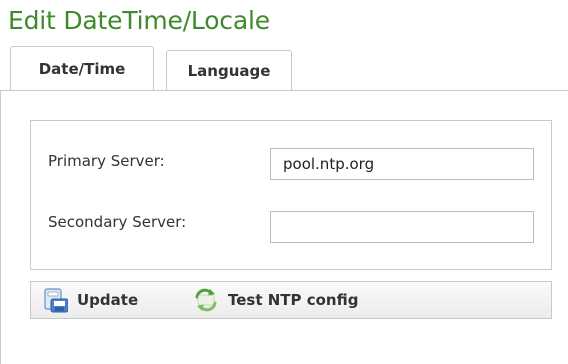  I want to click on secondary-server-input, so click(402, 227).